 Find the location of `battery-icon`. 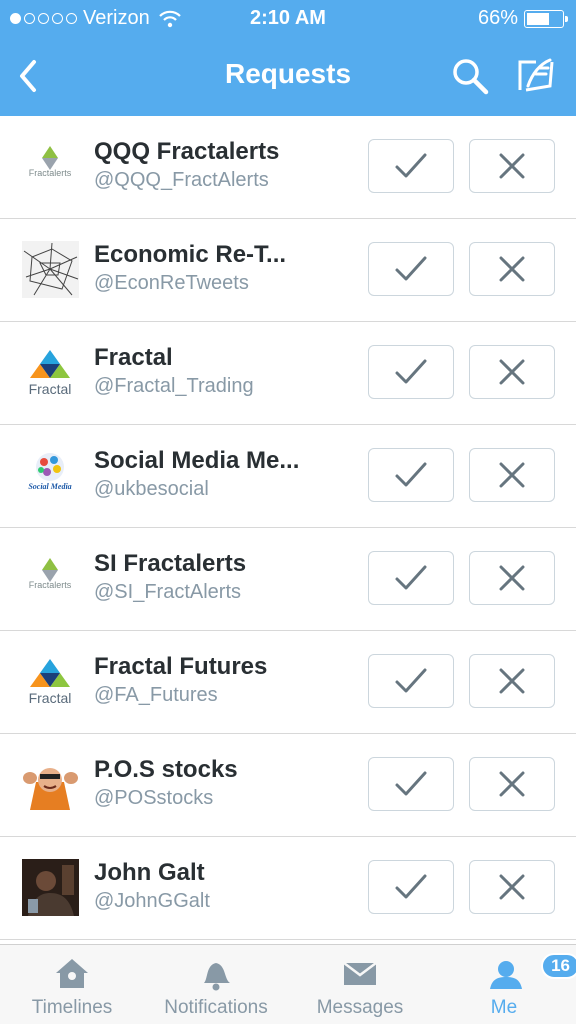

battery-icon is located at coordinates (546, 18).